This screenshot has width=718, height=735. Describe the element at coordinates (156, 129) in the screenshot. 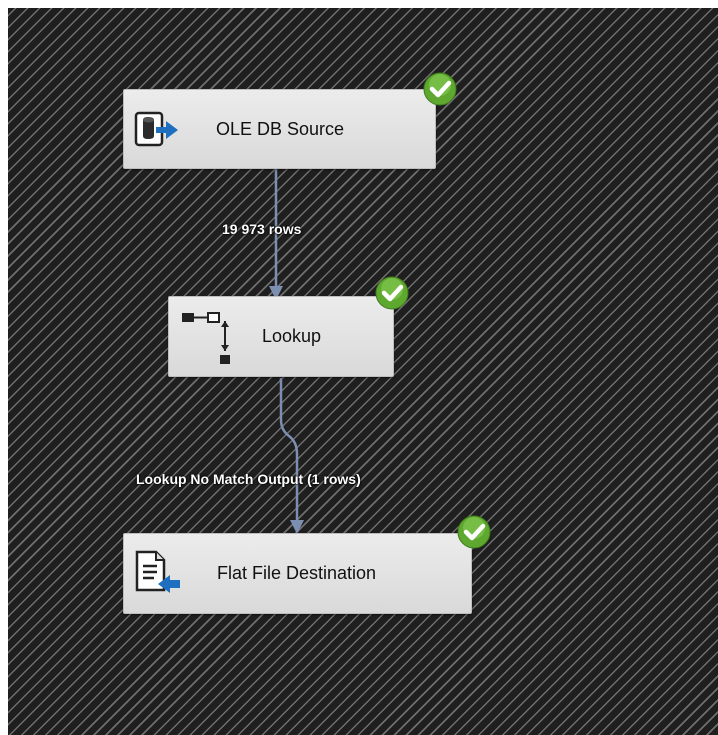

I see `database-source-icon` at that location.